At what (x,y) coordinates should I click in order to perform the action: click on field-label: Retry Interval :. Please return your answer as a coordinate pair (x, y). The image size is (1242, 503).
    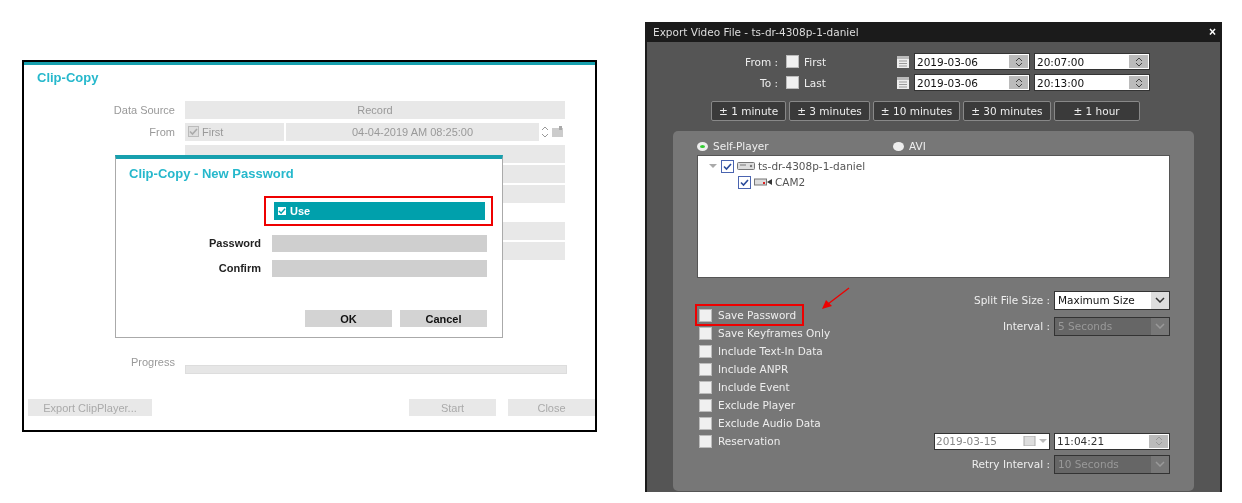
    Looking at the image, I should click on (1010, 464).